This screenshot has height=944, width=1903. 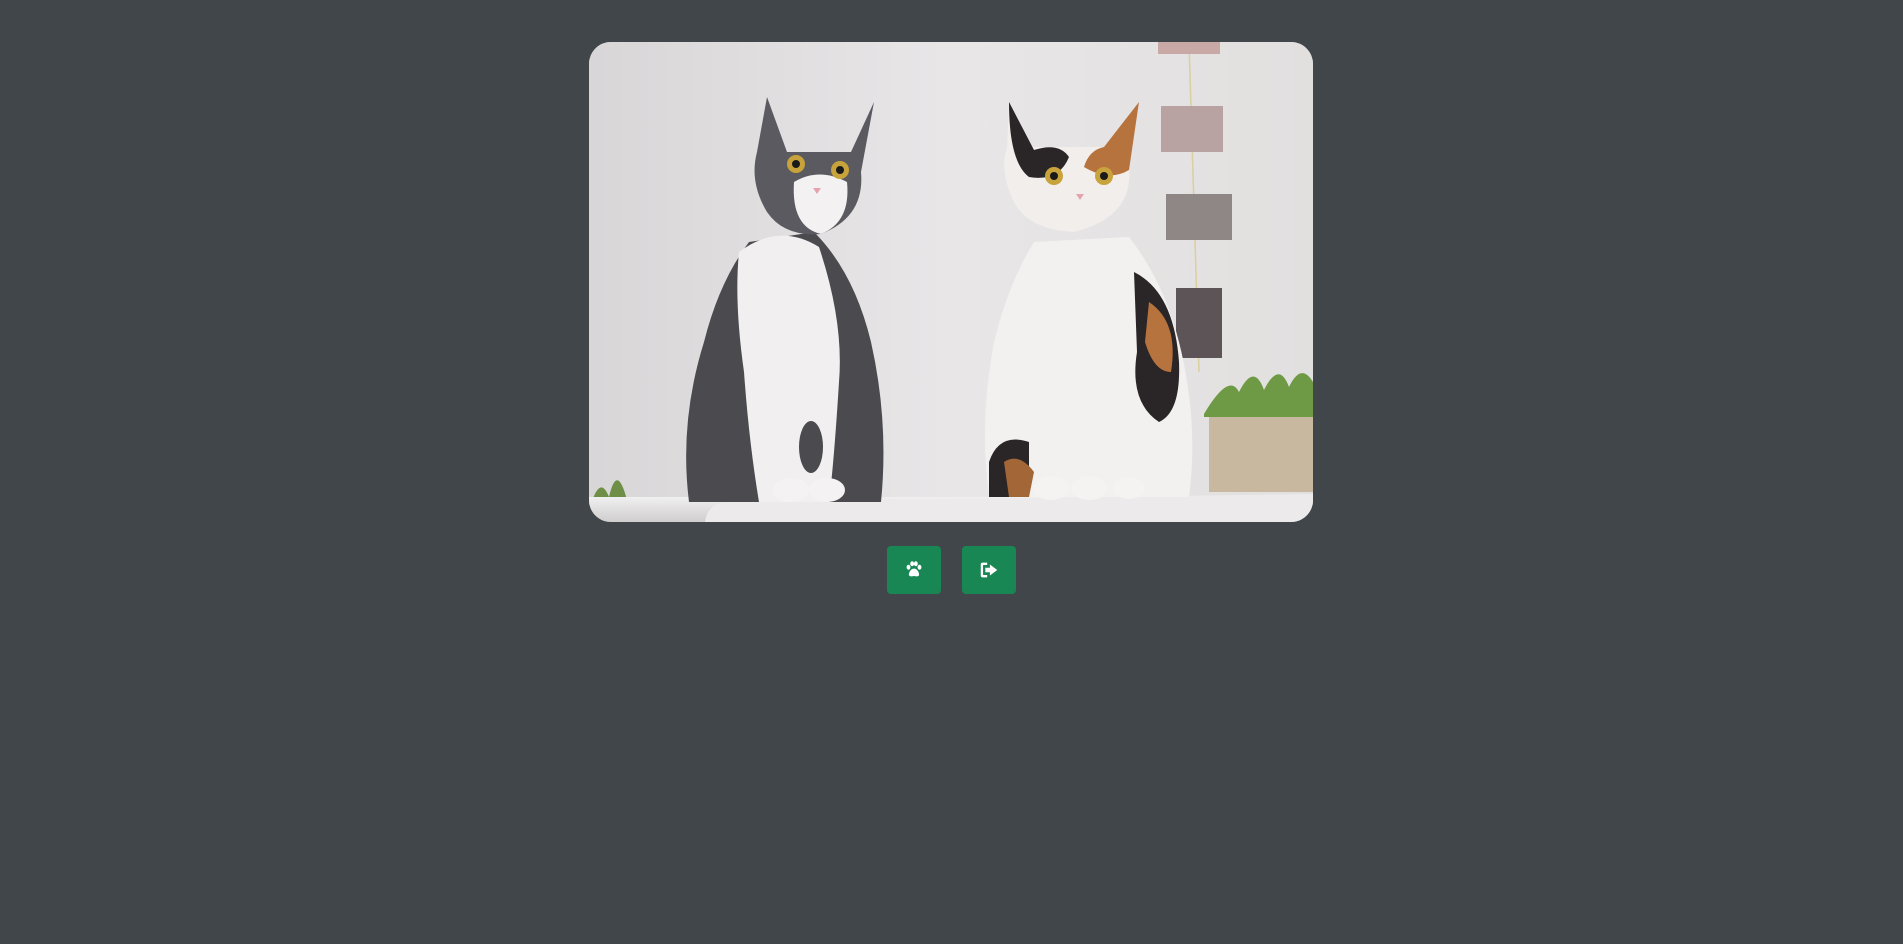 I want to click on paw-button, so click(x=914, y=570).